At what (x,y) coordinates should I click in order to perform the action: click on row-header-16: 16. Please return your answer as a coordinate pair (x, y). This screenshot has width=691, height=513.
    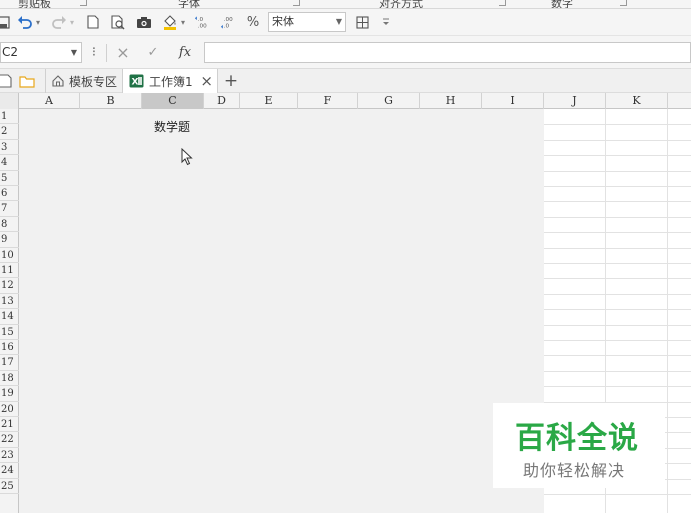
    Looking at the image, I should click on (9, 348).